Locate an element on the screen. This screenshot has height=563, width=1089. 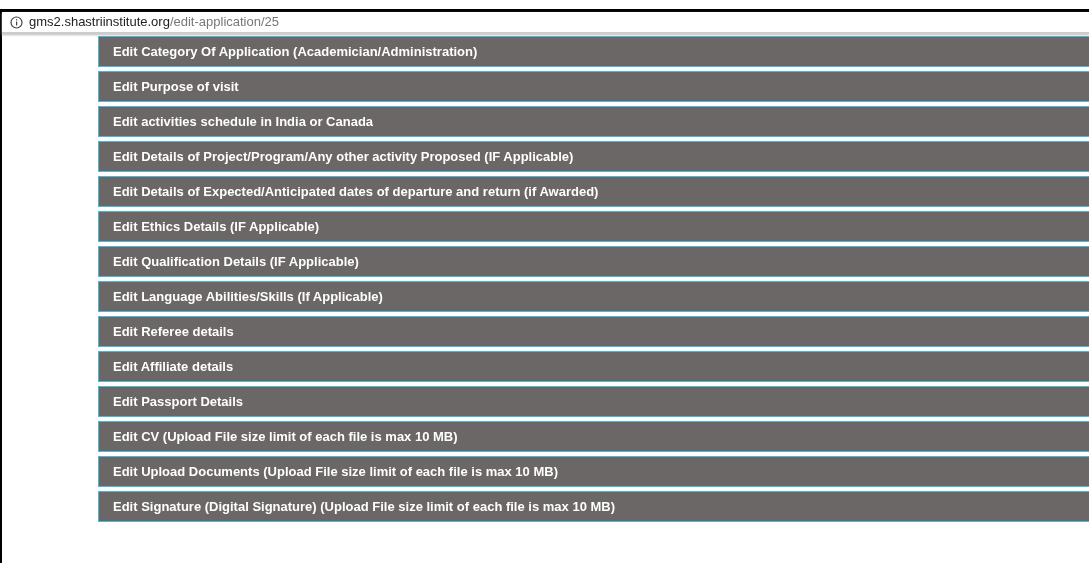
section-header: Edit Ethics Details (IF Applicable) is located at coordinates (593, 226).